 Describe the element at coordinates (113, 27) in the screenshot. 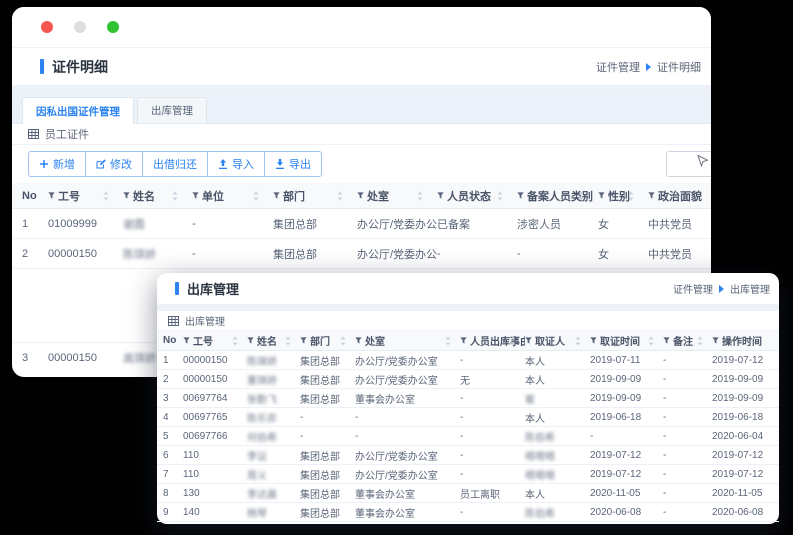

I see `zoom-window-button` at that location.